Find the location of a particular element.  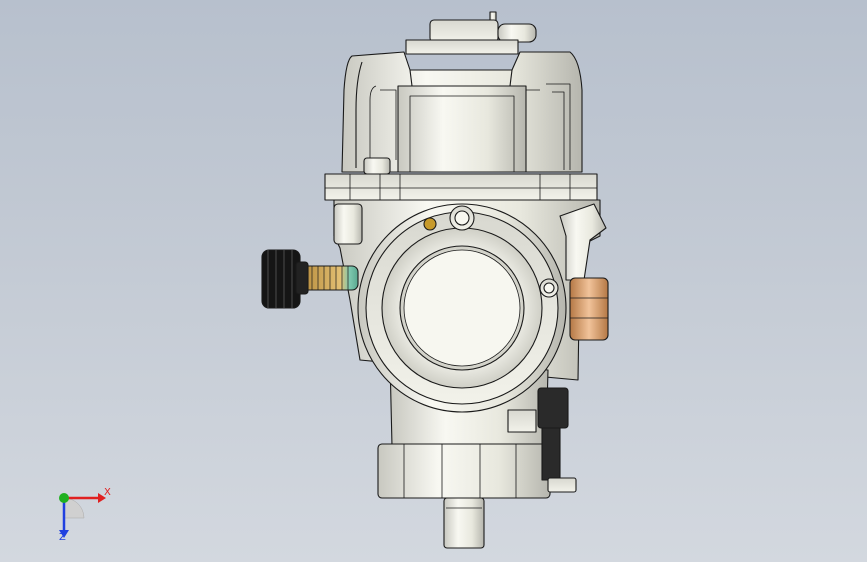

axis-triad: X Z is located at coordinates (84, 515).